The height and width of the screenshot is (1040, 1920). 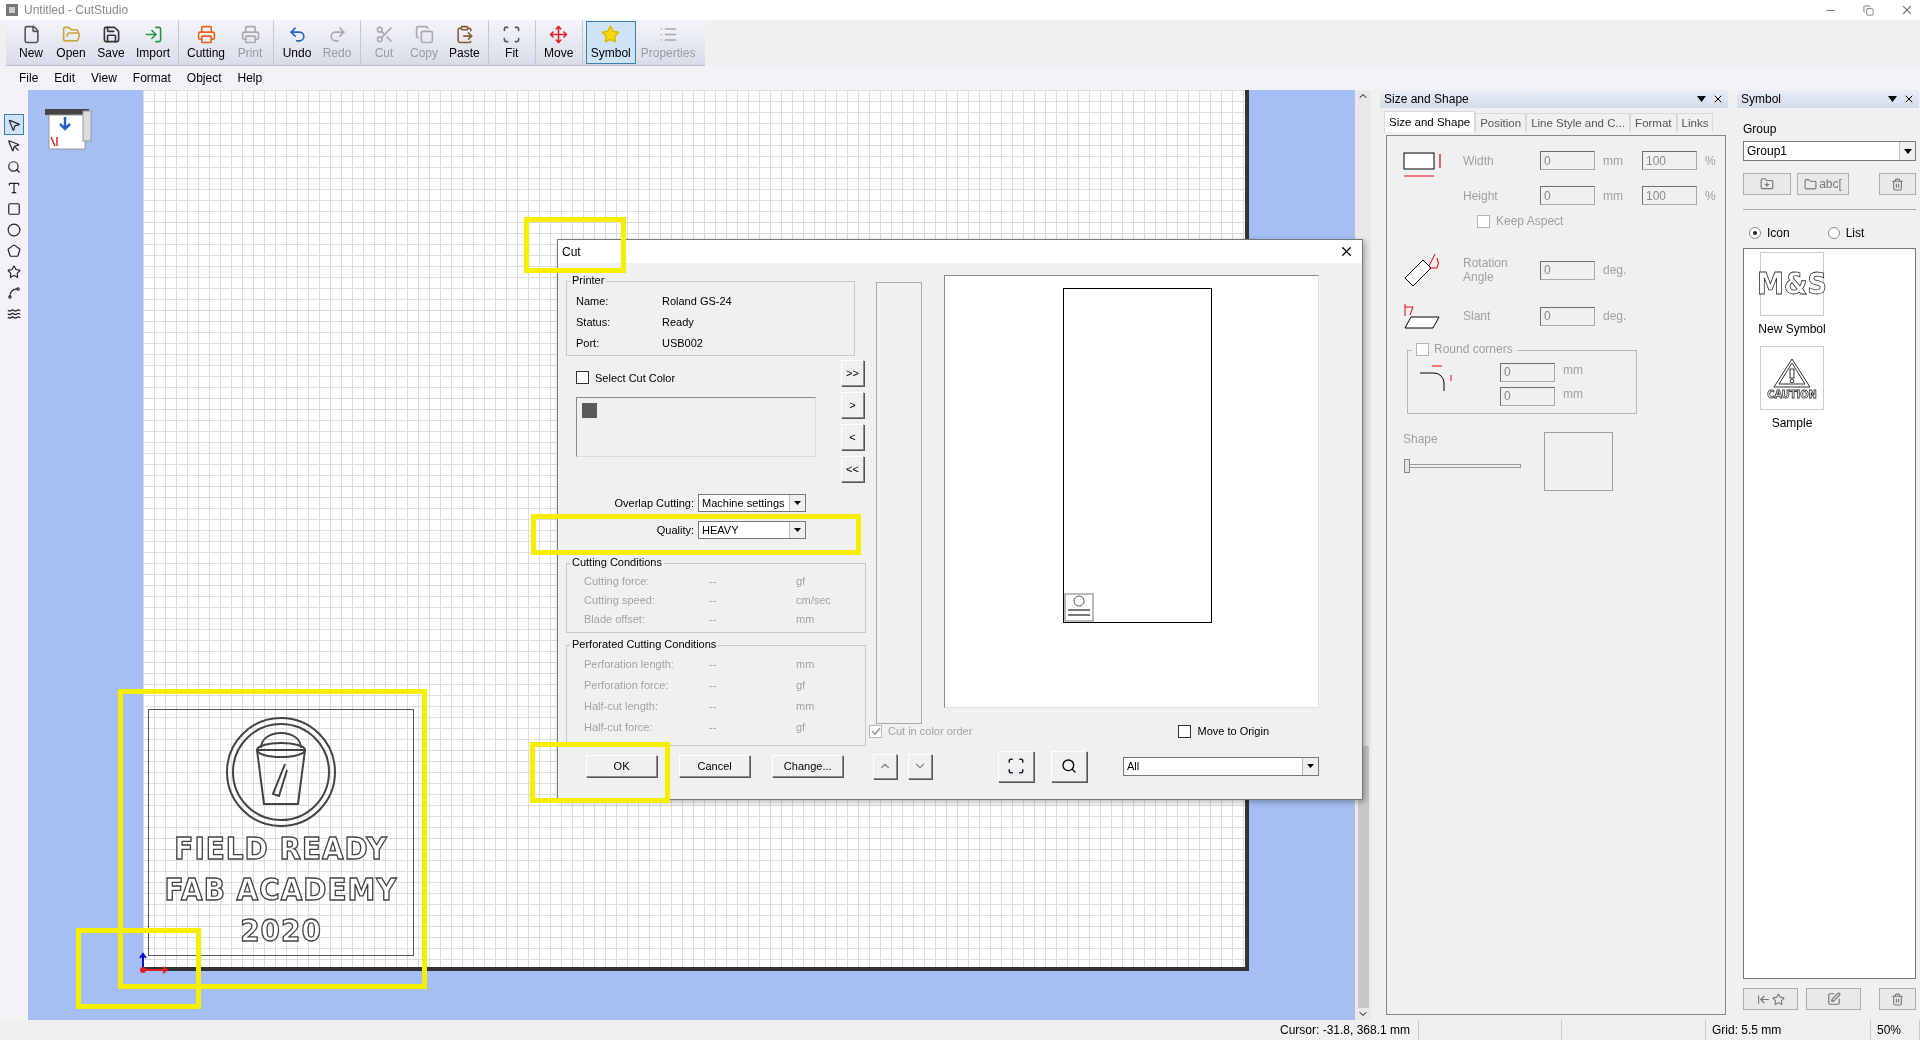 What do you see at coordinates (610, 42) in the screenshot?
I see `toolbar-button: Symbol` at bounding box center [610, 42].